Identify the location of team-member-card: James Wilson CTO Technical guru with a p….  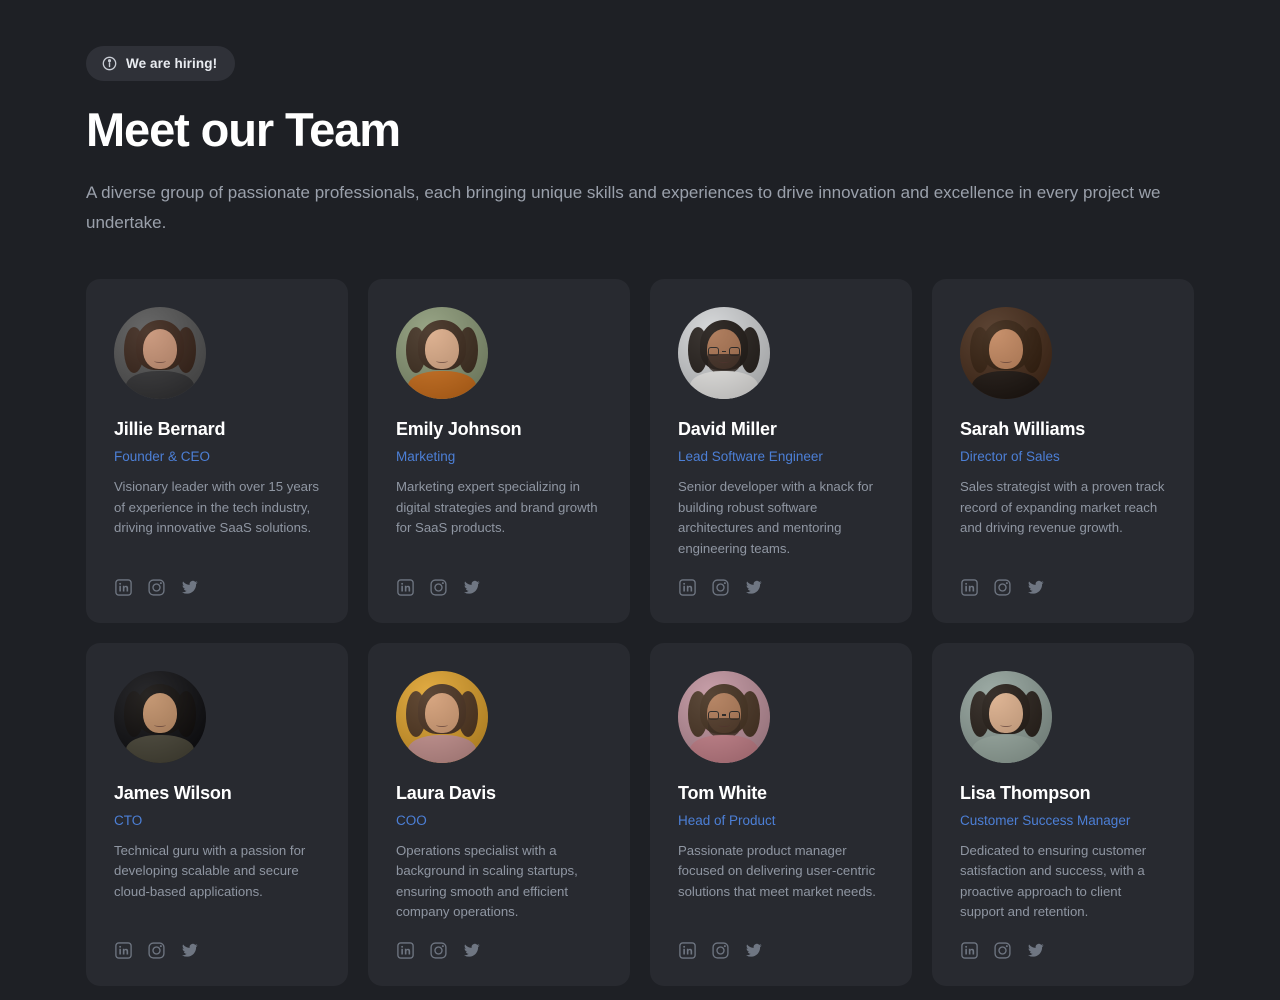
(217, 814).